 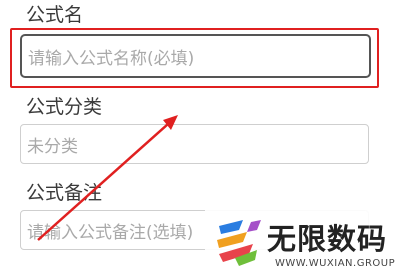 What do you see at coordinates (239, 243) in the screenshot?
I see `brand-logo-icon` at bounding box center [239, 243].